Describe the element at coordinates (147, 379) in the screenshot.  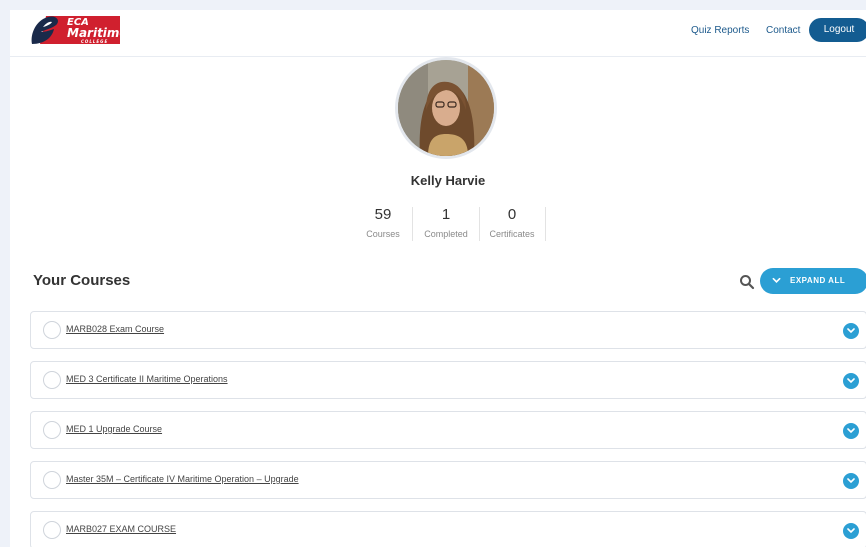
I see `course-title-link: MED 3 Certificate II Maritime Operations` at that location.